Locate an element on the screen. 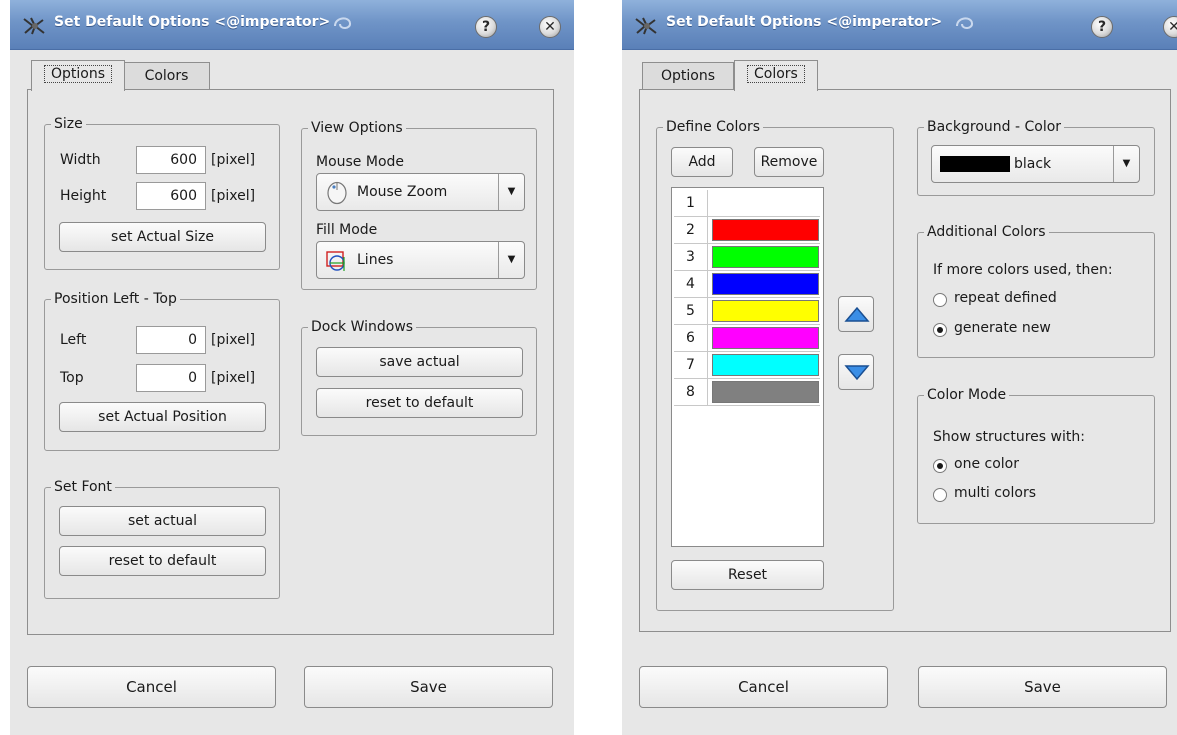 The image size is (1177, 735). move-down-button is located at coordinates (856, 372).